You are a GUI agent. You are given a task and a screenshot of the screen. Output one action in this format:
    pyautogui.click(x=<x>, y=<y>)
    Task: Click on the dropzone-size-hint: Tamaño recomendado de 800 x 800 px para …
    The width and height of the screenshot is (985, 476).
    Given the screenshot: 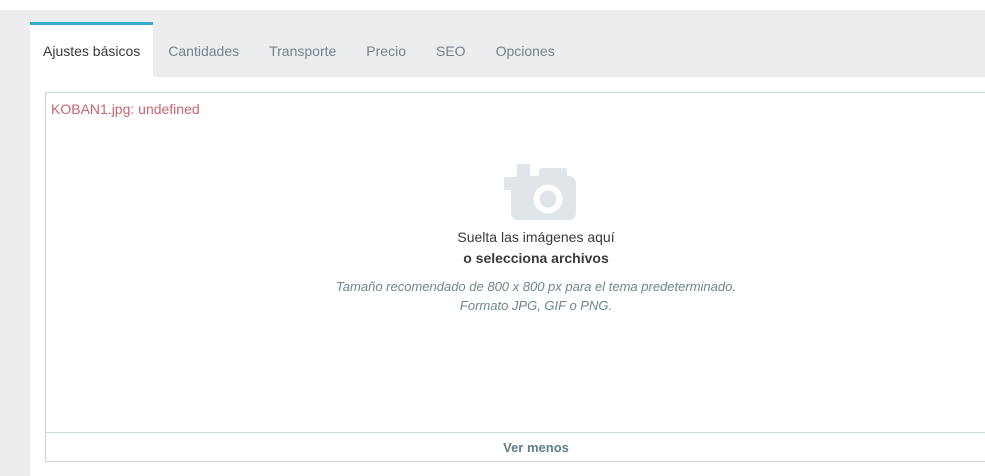 What is the action you would take?
    pyautogui.click(x=536, y=286)
    